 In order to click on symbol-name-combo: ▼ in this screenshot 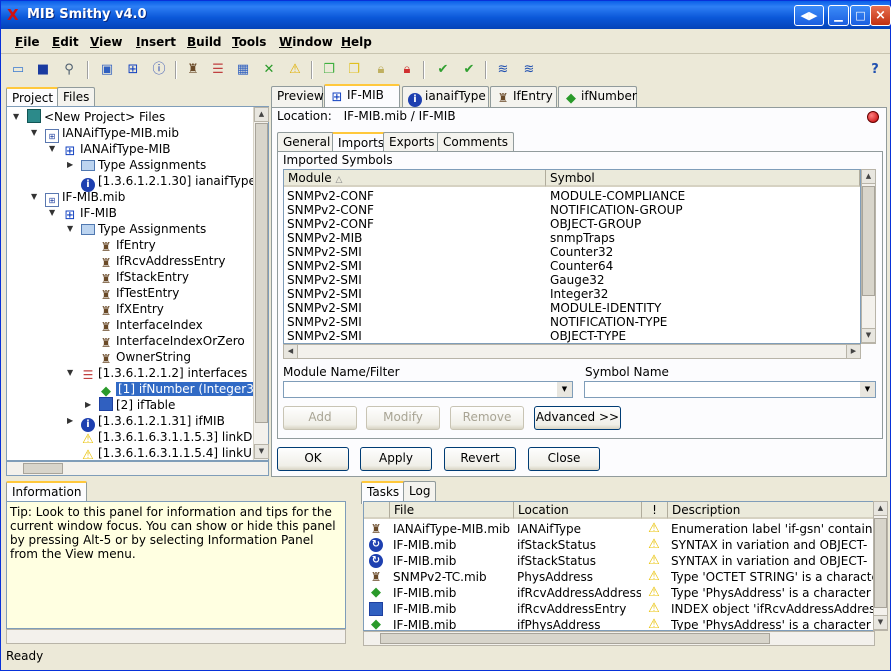, I will do `click(730, 389)`.